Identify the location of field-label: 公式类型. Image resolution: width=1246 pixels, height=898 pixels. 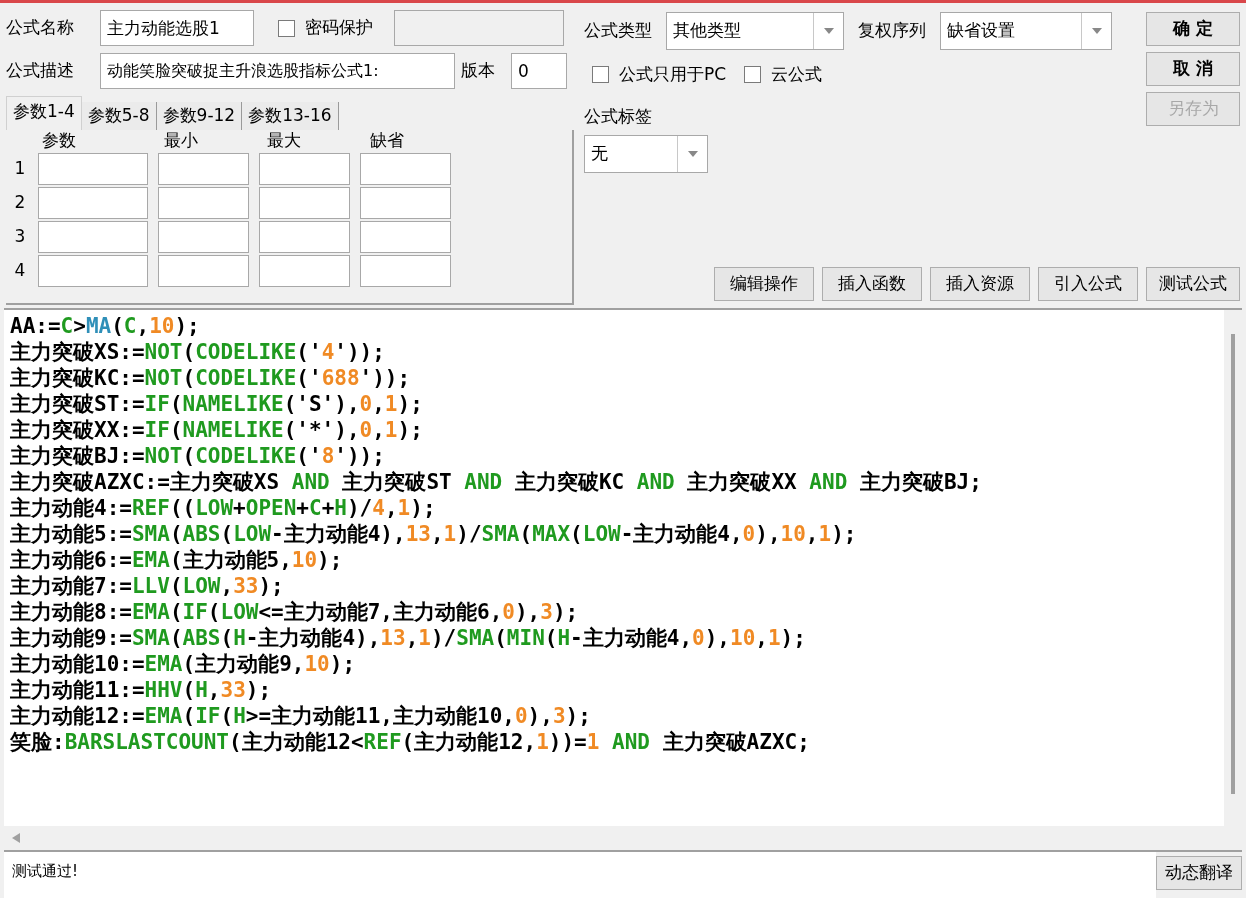
(618, 31).